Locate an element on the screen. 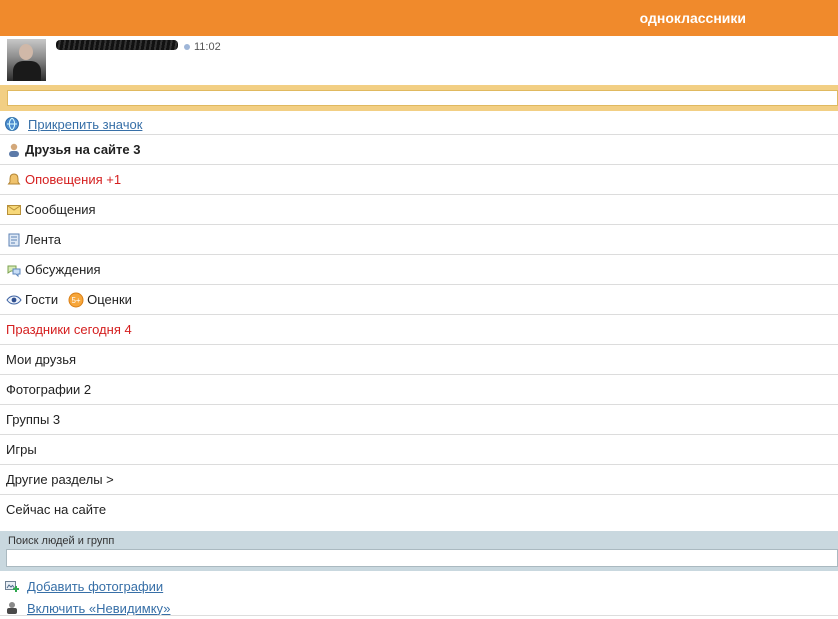 The width and height of the screenshot is (838, 619). menu-discussions: Обсуждения is located at coordinates (419, 269).